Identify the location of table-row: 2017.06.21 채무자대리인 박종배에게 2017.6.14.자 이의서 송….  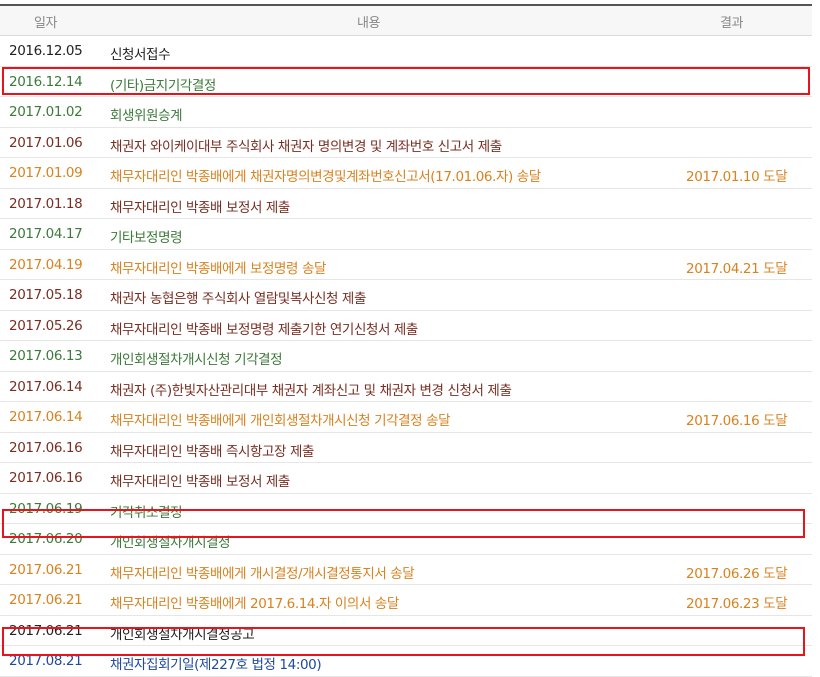
(406, 600).